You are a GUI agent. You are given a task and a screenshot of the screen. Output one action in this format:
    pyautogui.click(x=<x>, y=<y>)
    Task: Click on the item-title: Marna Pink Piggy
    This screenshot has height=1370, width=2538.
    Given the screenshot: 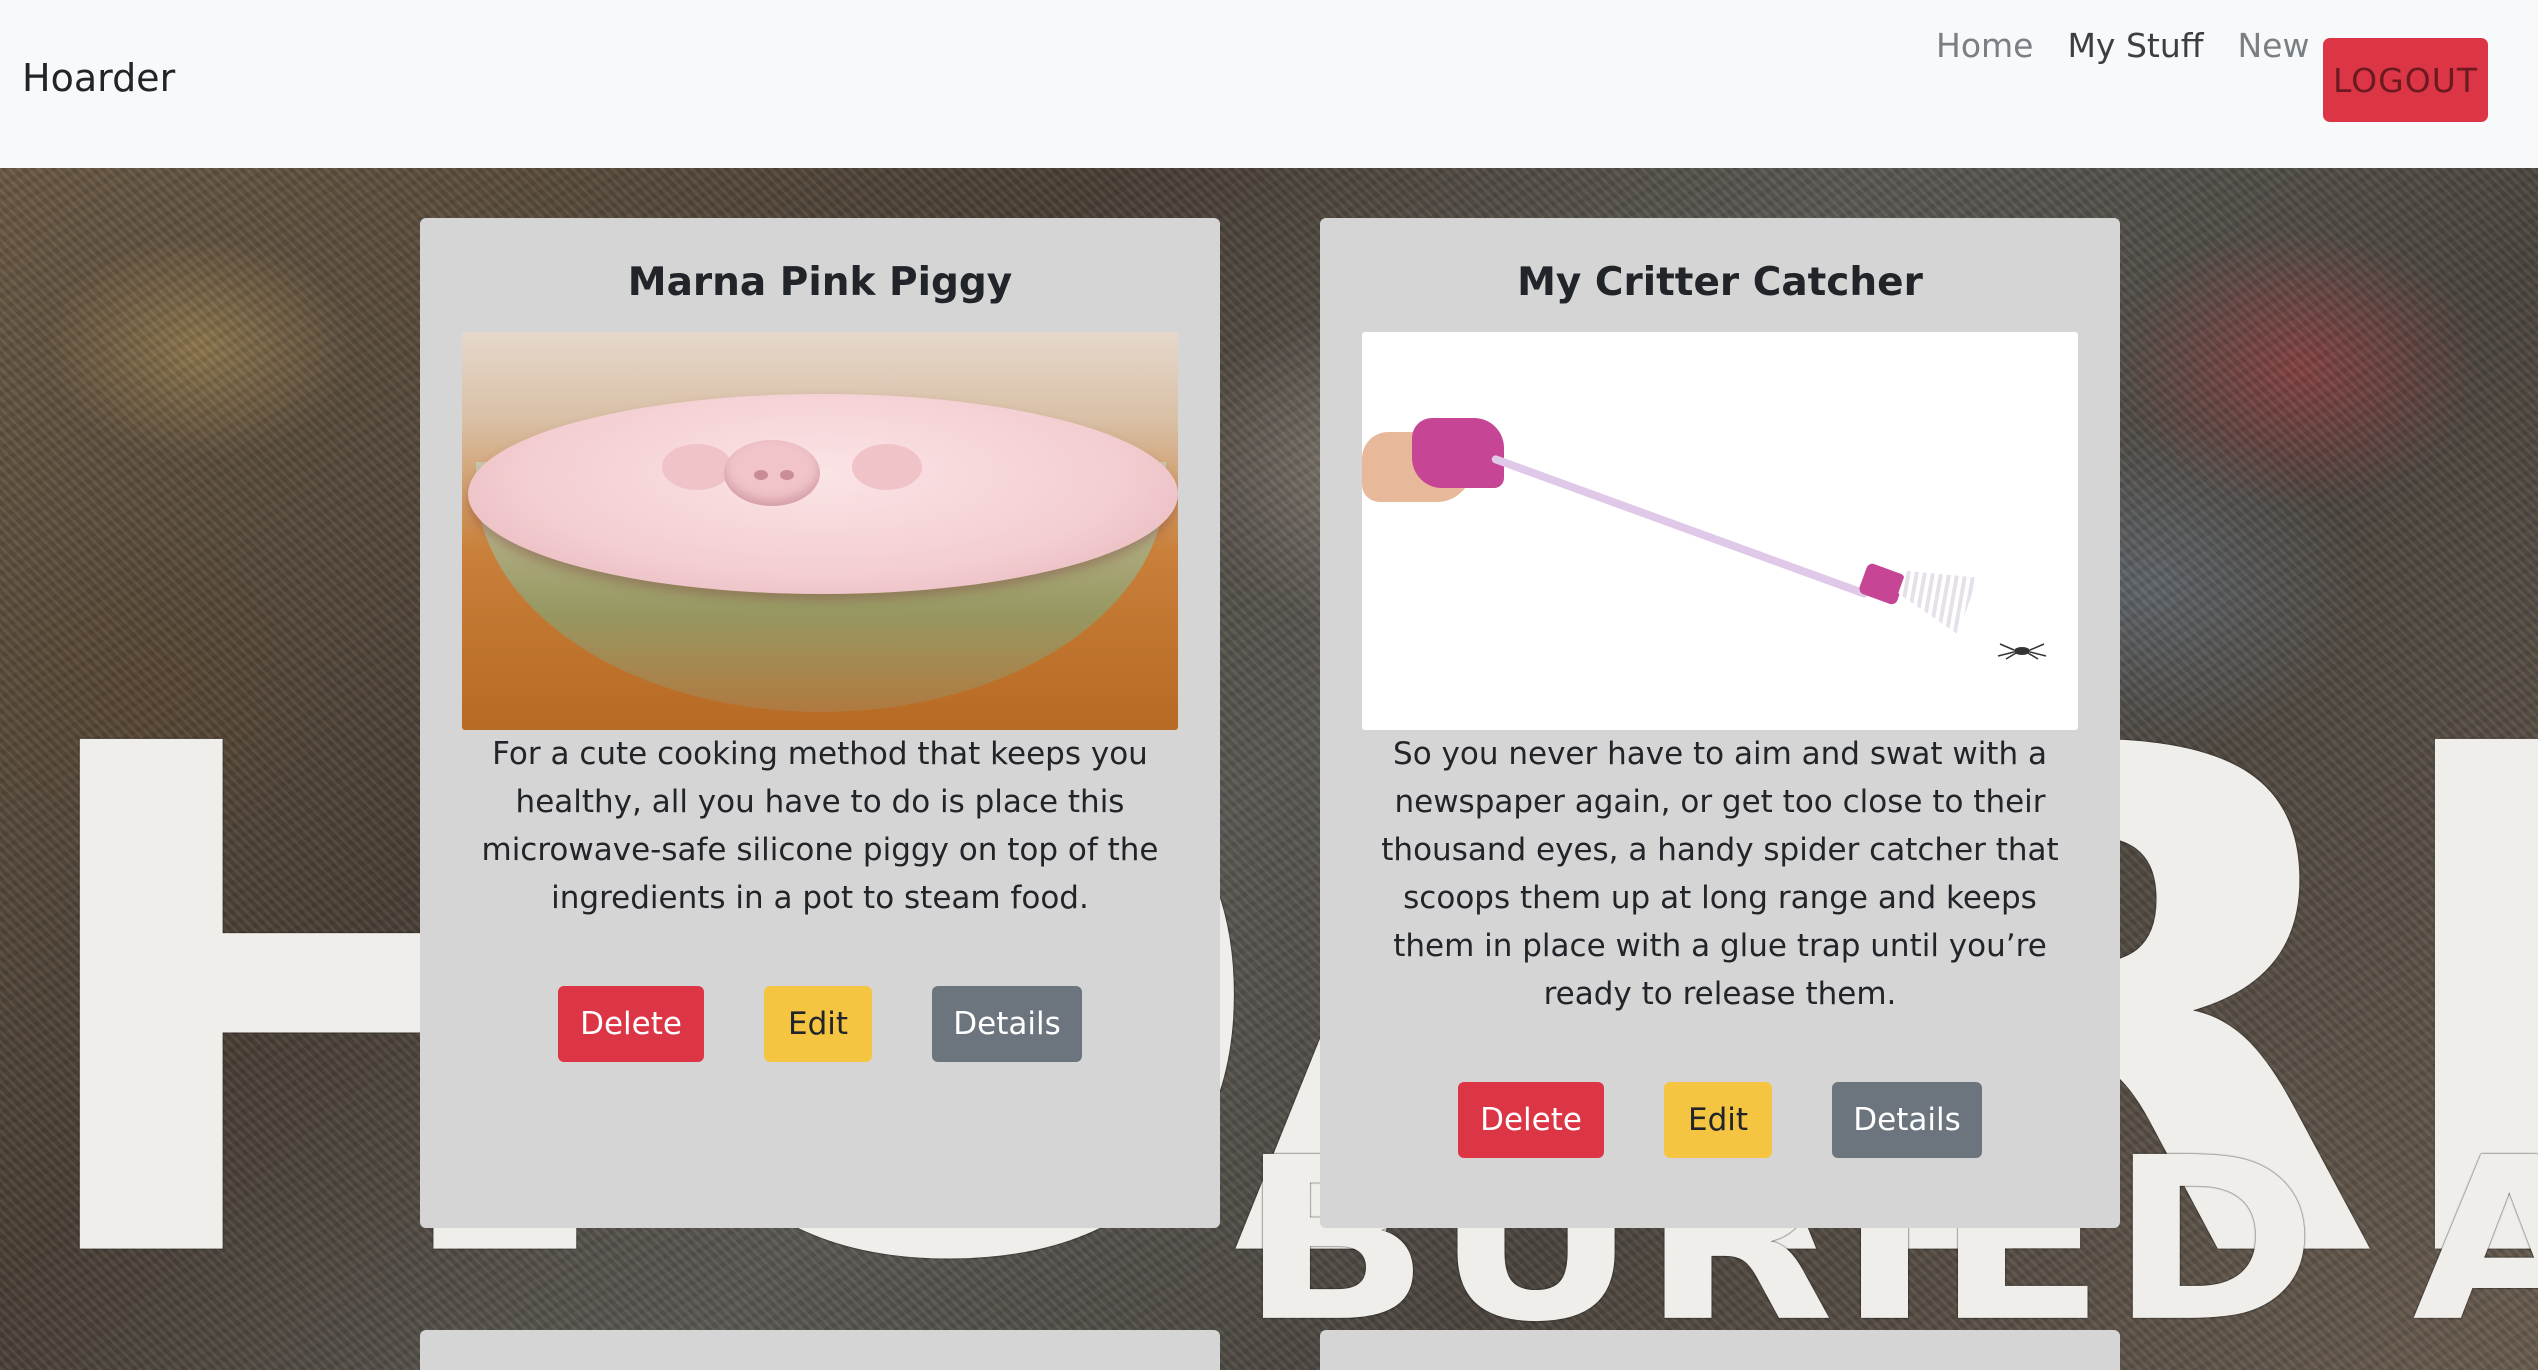 What is the action you would take?
    pyautogui.click(x=820, y=282)
    